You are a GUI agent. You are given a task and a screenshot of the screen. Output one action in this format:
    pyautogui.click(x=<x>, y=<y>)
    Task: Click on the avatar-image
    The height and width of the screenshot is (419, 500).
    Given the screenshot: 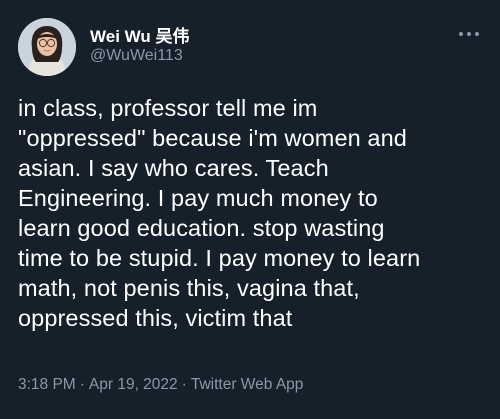 What is the action you would take?
    pyautogui.click(x=47, y=47)
    